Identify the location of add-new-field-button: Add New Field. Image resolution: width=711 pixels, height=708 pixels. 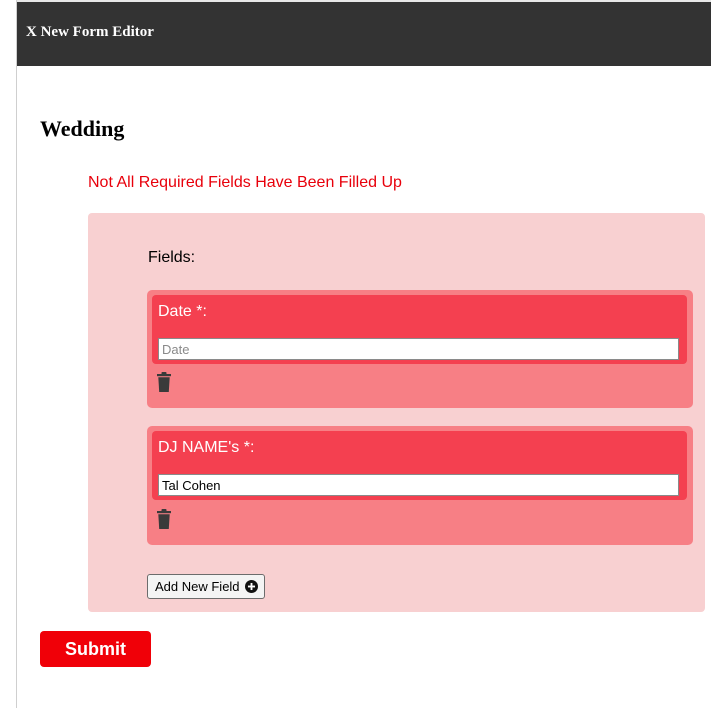
(206, 586).